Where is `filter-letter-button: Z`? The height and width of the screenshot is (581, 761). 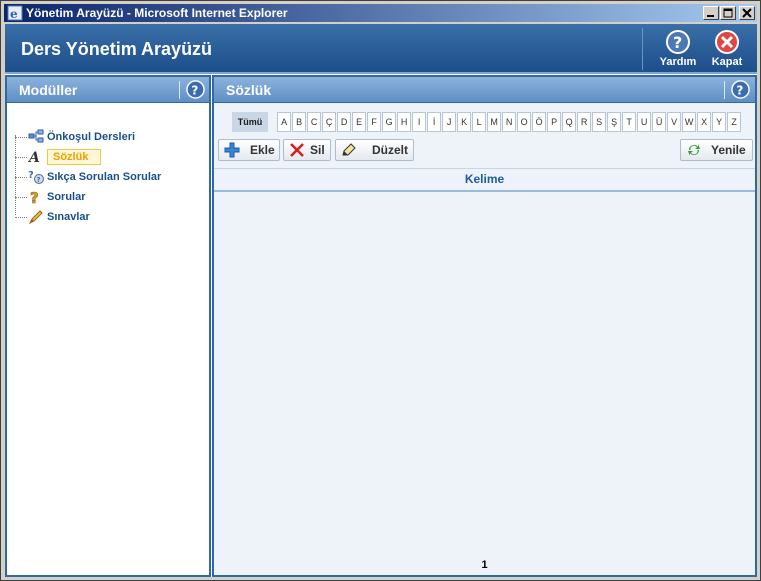
filter-letter-button: Z is located at coordinates (734, 122).